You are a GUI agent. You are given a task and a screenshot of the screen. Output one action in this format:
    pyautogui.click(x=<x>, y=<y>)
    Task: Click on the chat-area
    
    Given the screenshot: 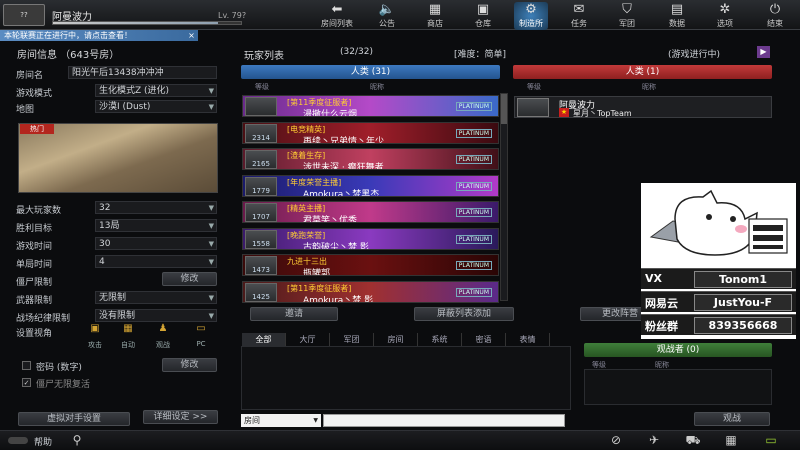 What is the action you would take?
    pyautogui.click(x=406, y=378)
    